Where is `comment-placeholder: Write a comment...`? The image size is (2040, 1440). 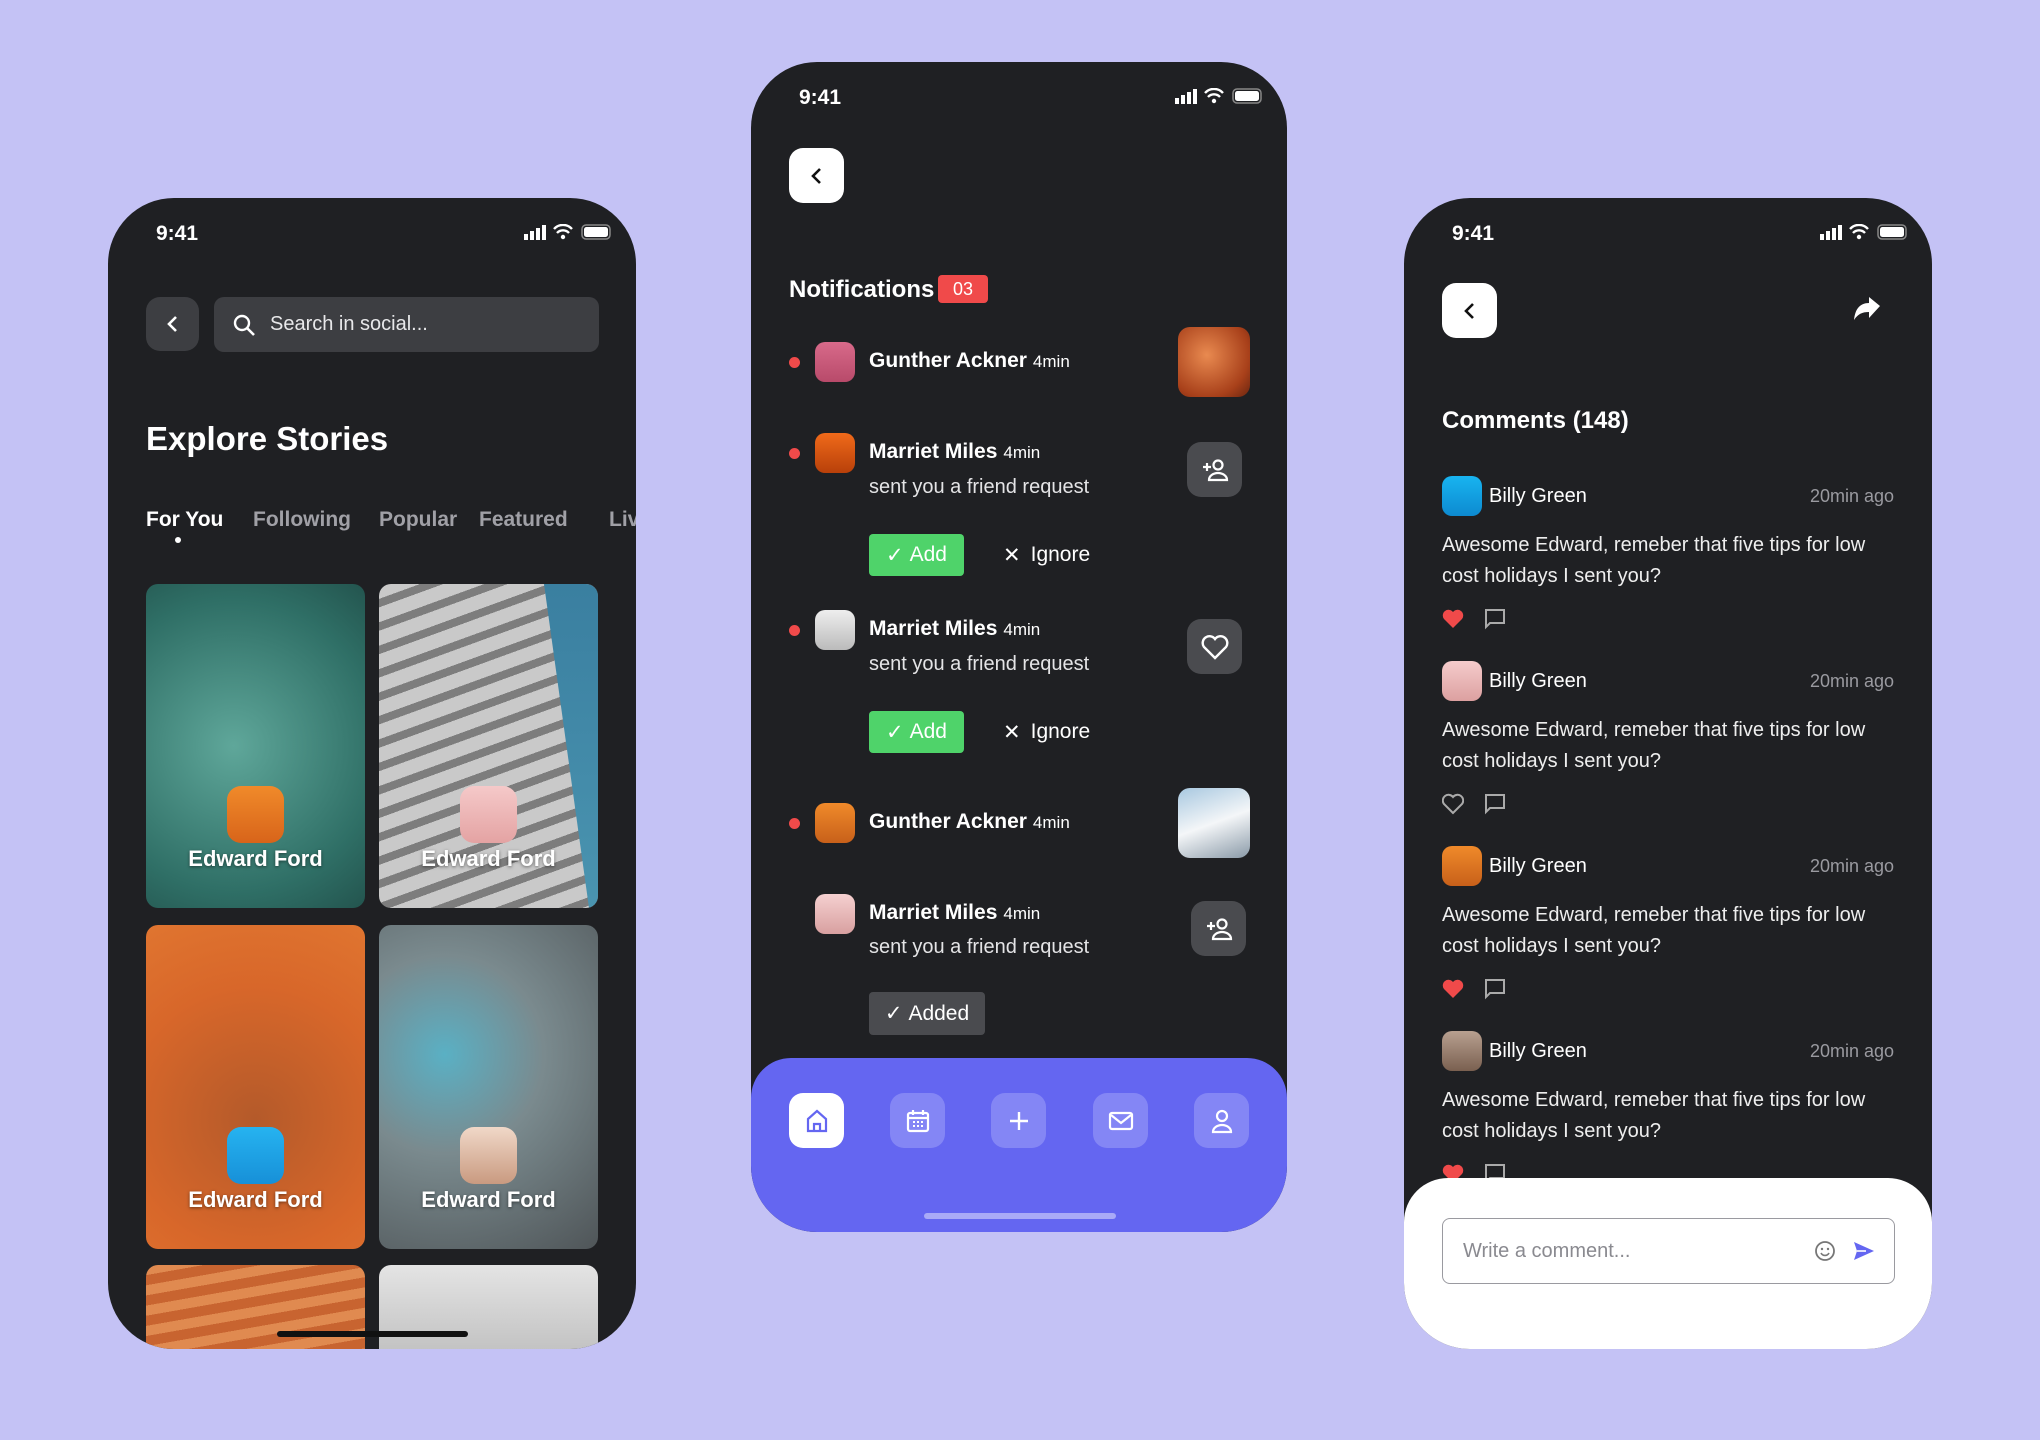 comment-placeholder: Write a comment... is located at coordinates (1547, 1250).